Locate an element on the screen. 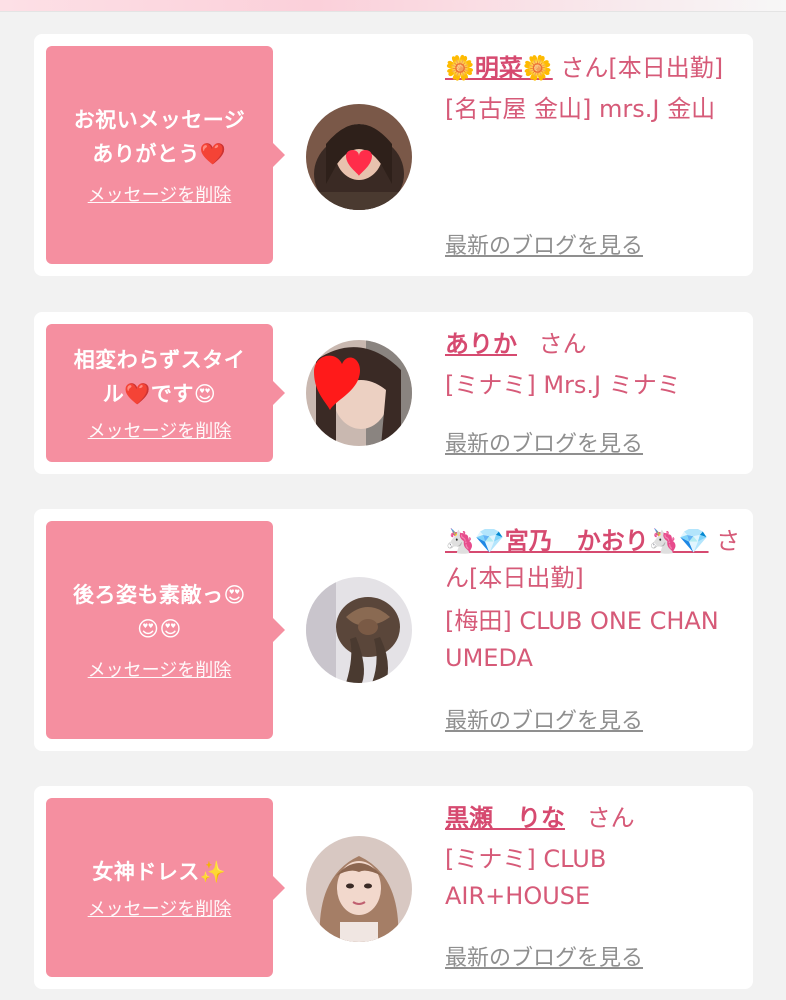  message-text: お祝いメッセージ ありがとう❤️ is located at coordinates (159, 137).